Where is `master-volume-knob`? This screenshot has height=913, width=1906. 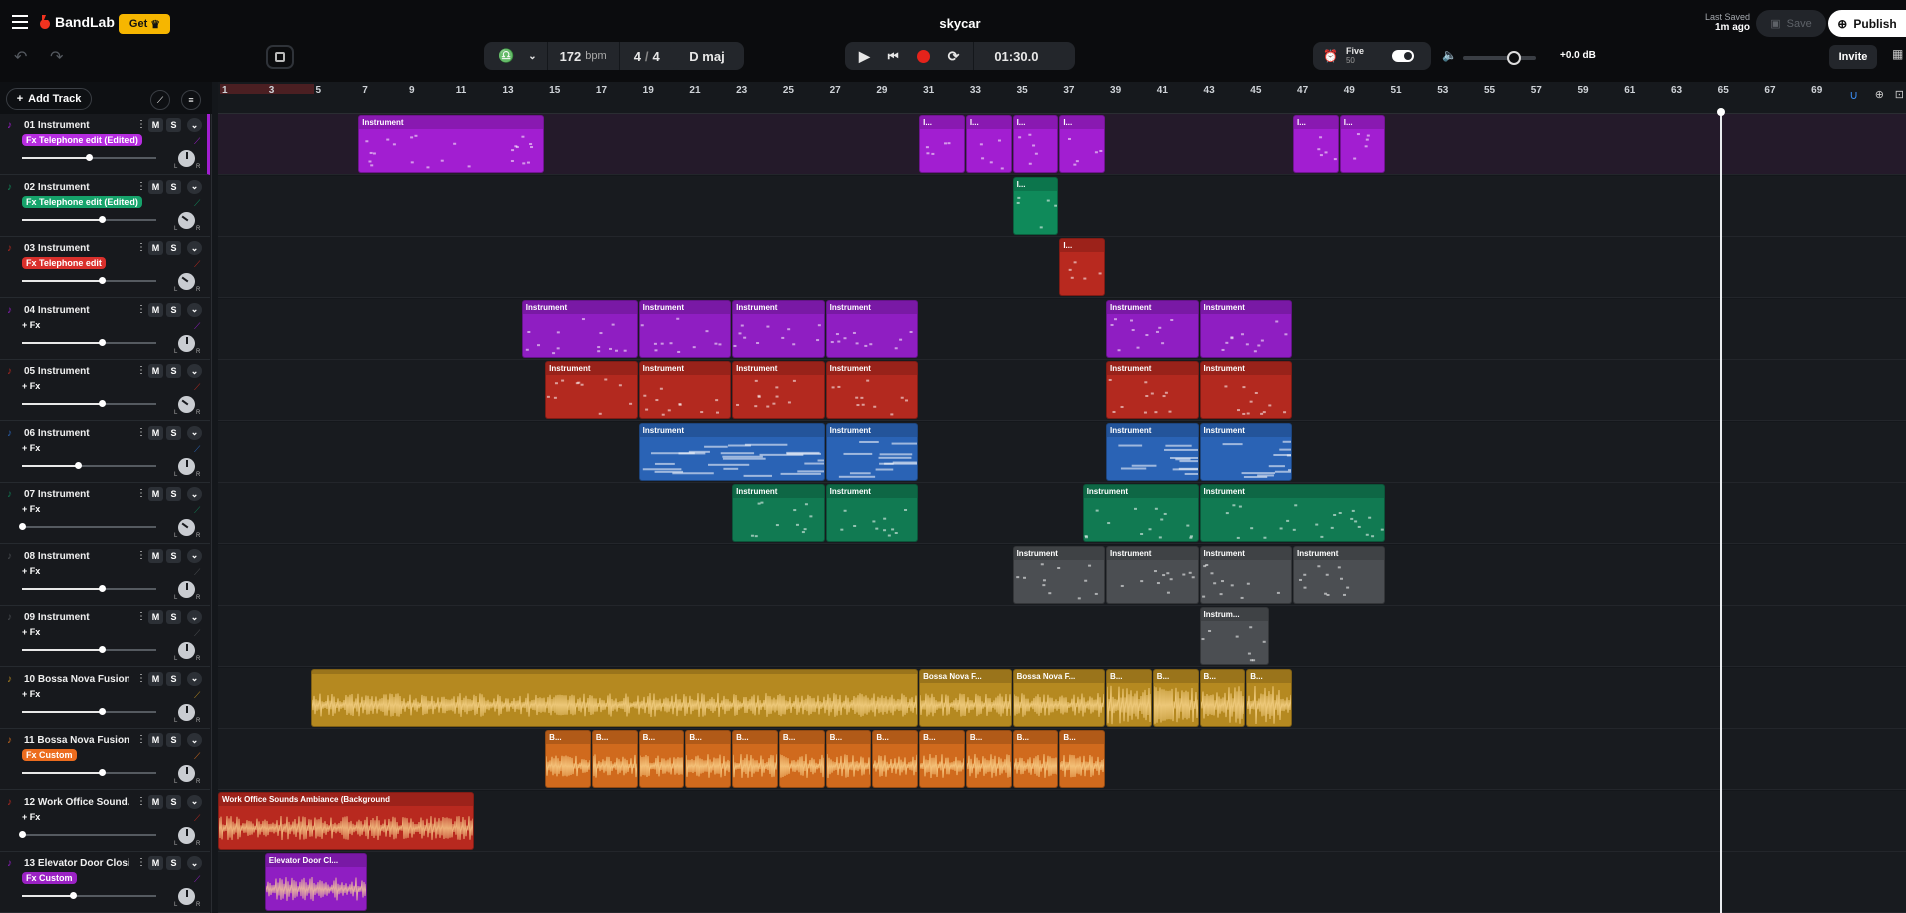 master-volume-knob is located at coordinates (1514, 58).